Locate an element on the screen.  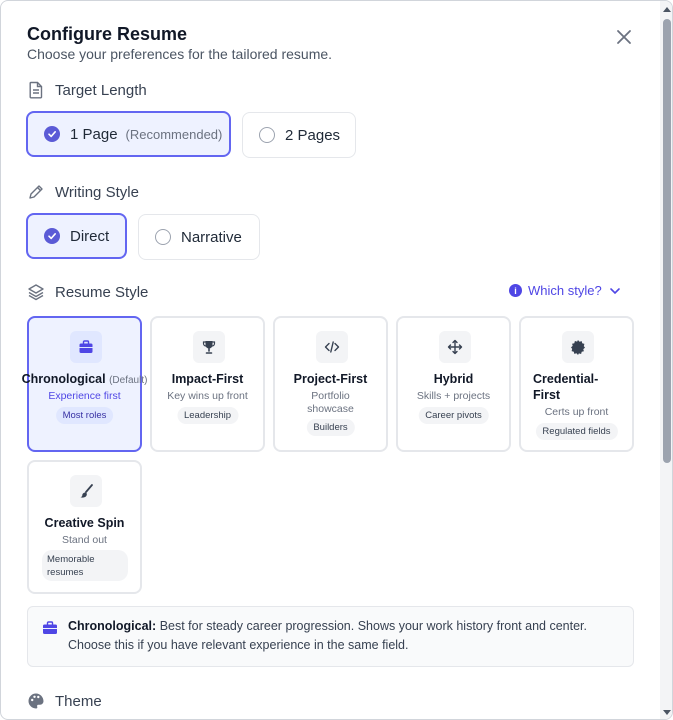
scrollbar is located at coordinates (666, 360).